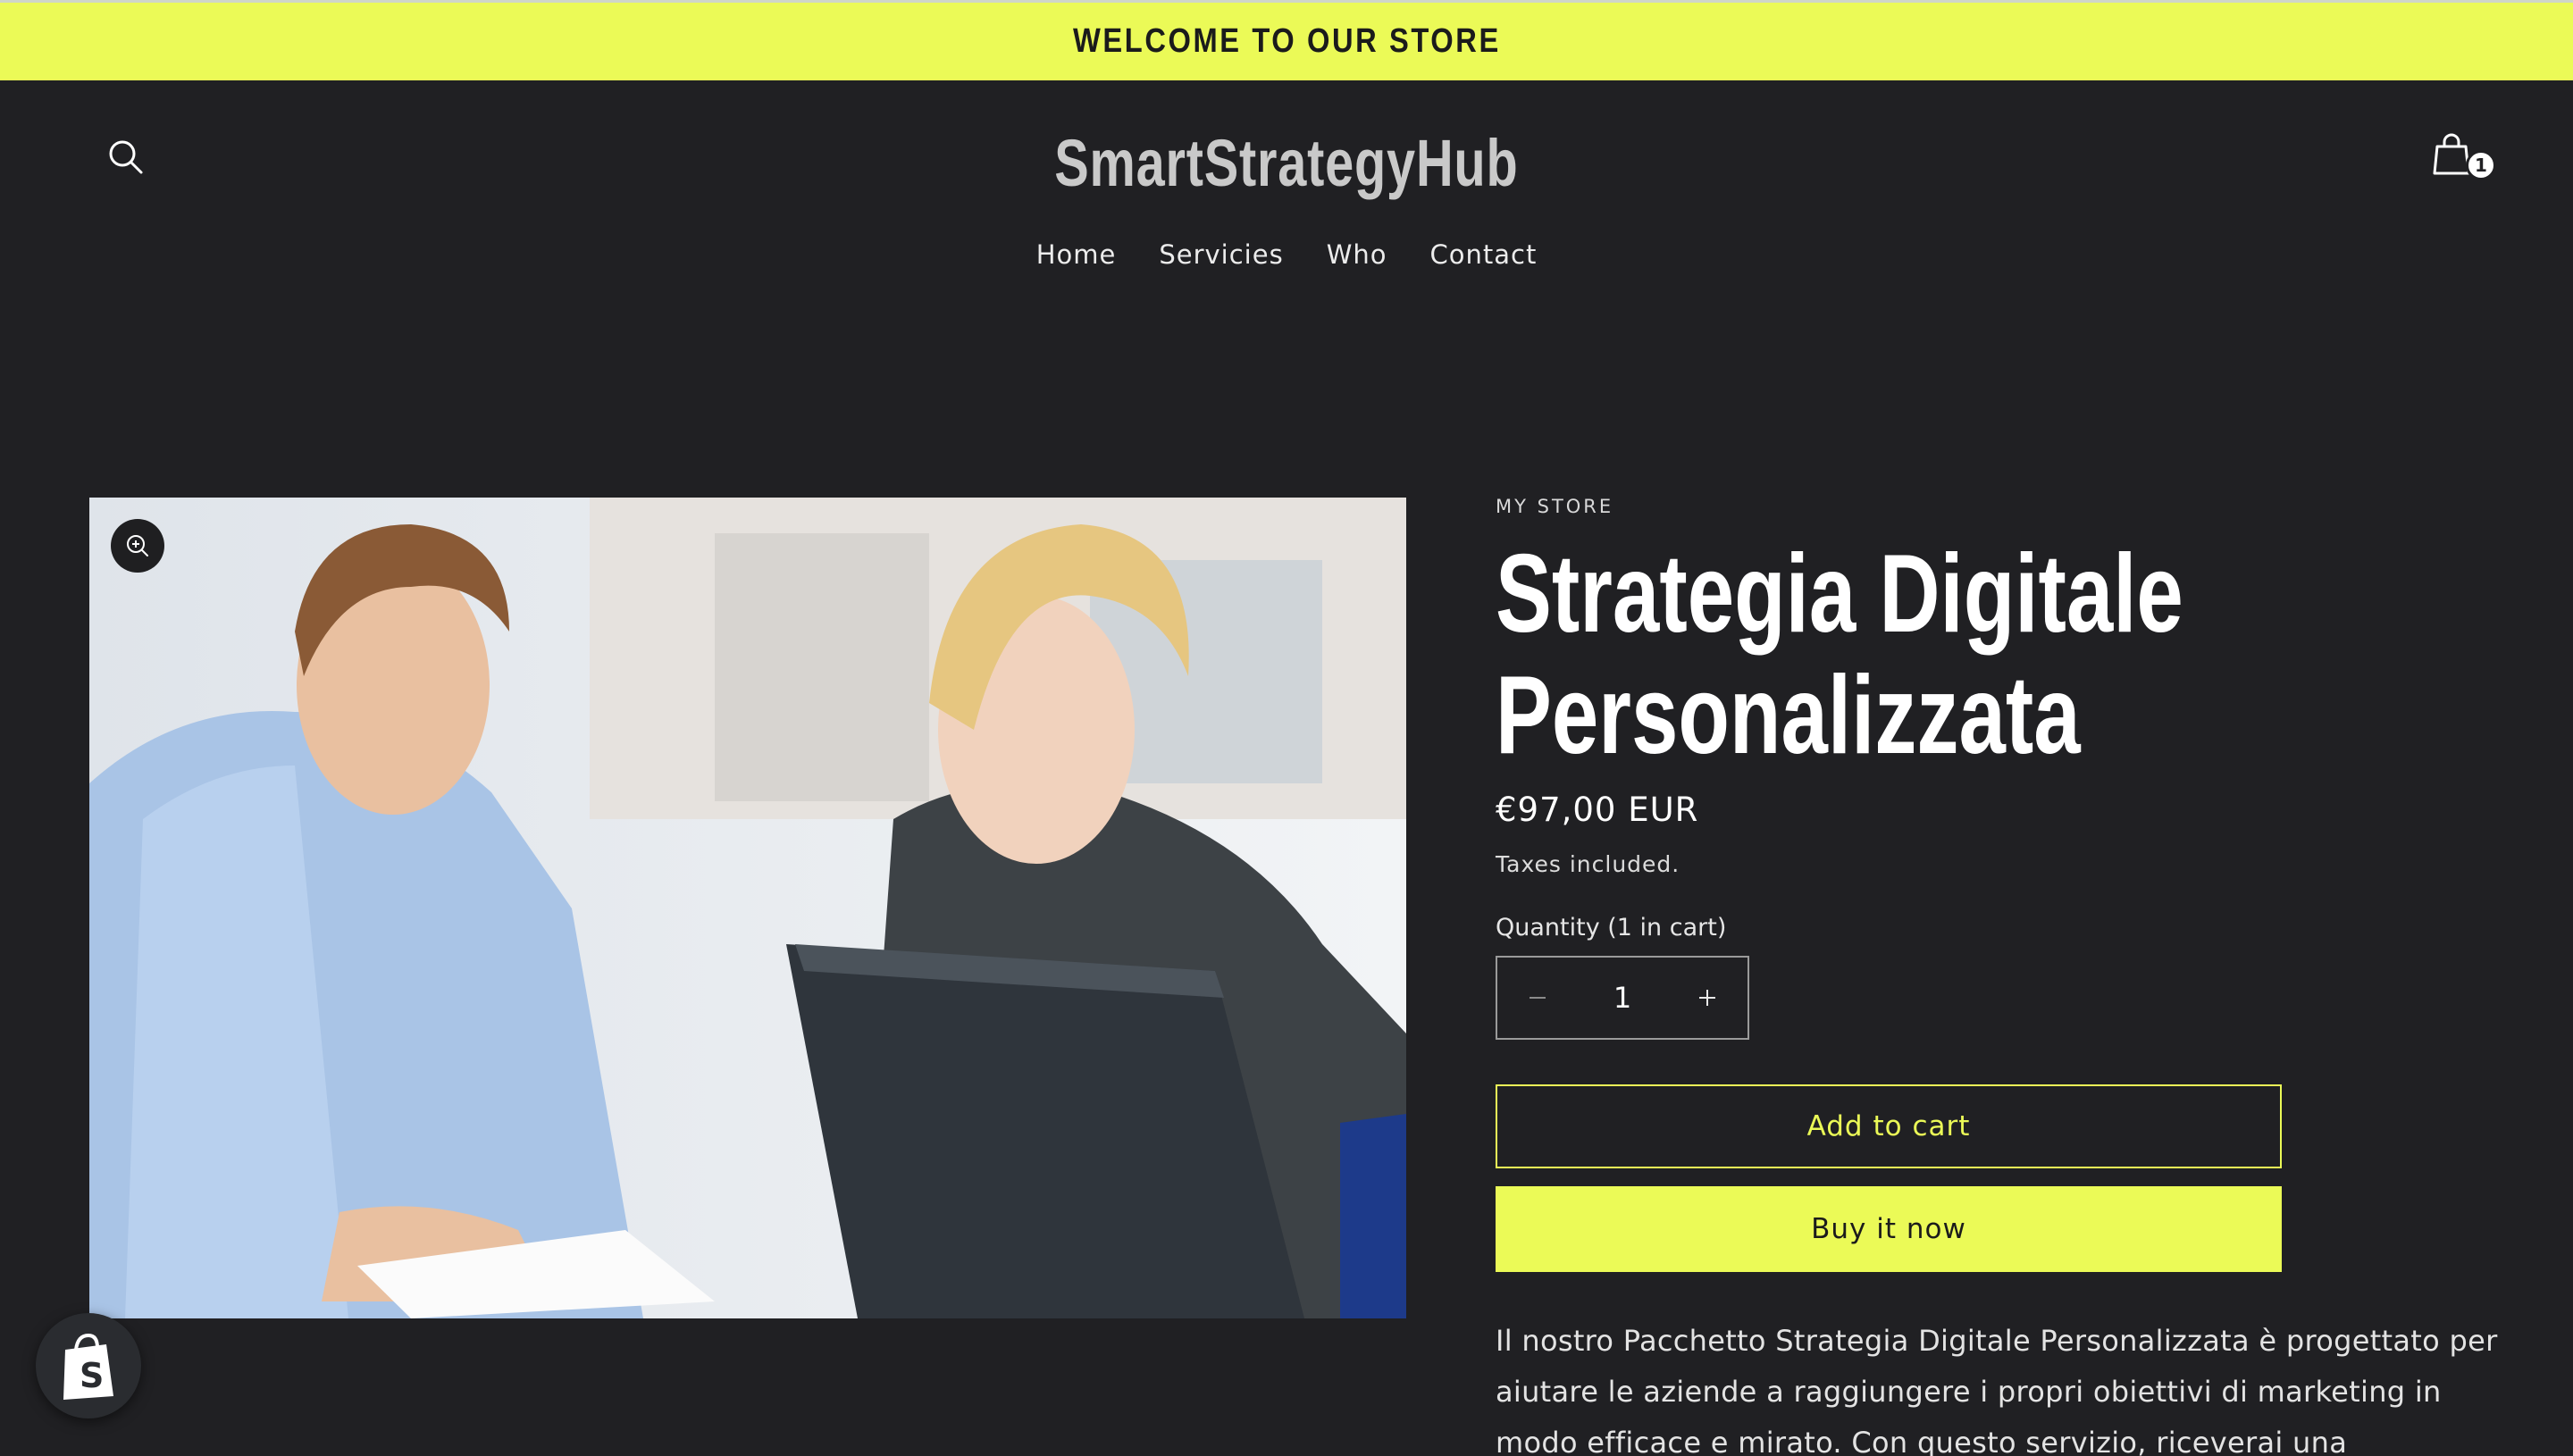 This screenshot has width=2573, height=1456. I want to click on announcement-bar: WELCOME TO OUR STORE, so click(1286, 40).